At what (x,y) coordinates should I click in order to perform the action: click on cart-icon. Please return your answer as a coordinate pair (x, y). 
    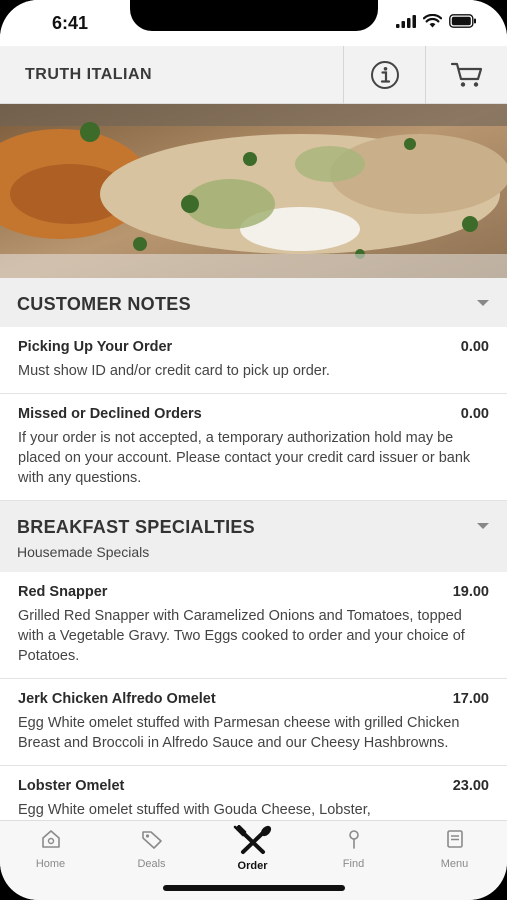
    Looking at the image, I should click on (466, 74).